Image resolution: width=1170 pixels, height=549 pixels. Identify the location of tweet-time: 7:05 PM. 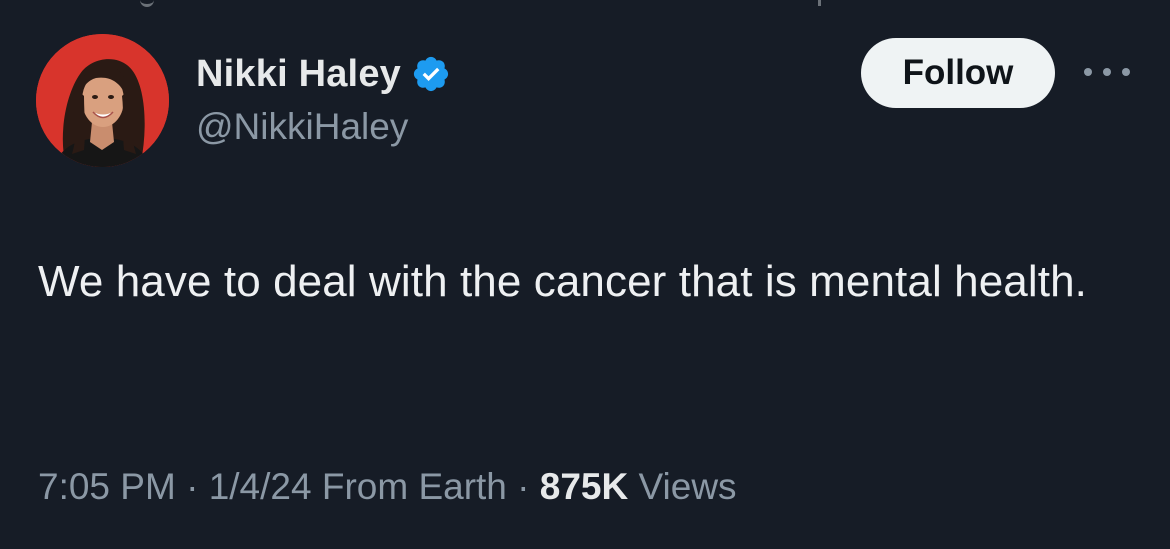
(107, 486).